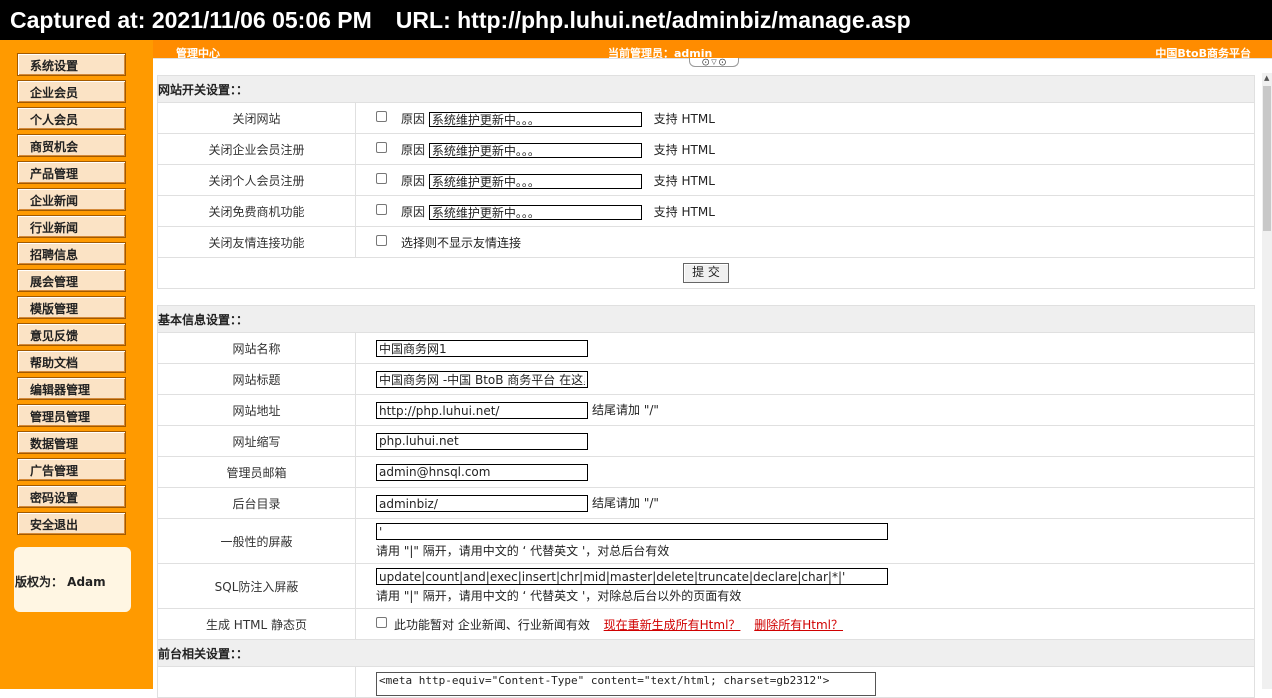  What do you see at coordinates (706, 472) in the screenshot?
I see `table-row: 管理员邮箱` at bounding box center [706, 472].